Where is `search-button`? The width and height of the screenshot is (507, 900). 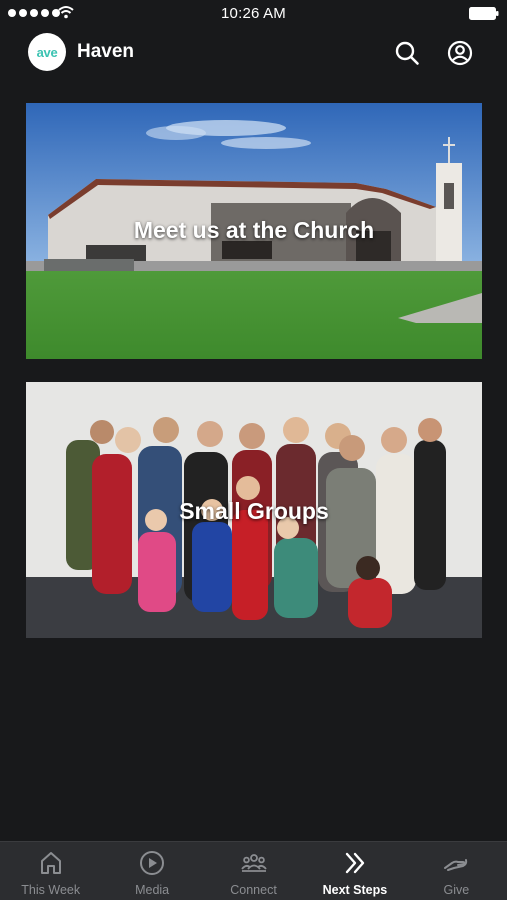
search-button is located at coordinates (407, 53).